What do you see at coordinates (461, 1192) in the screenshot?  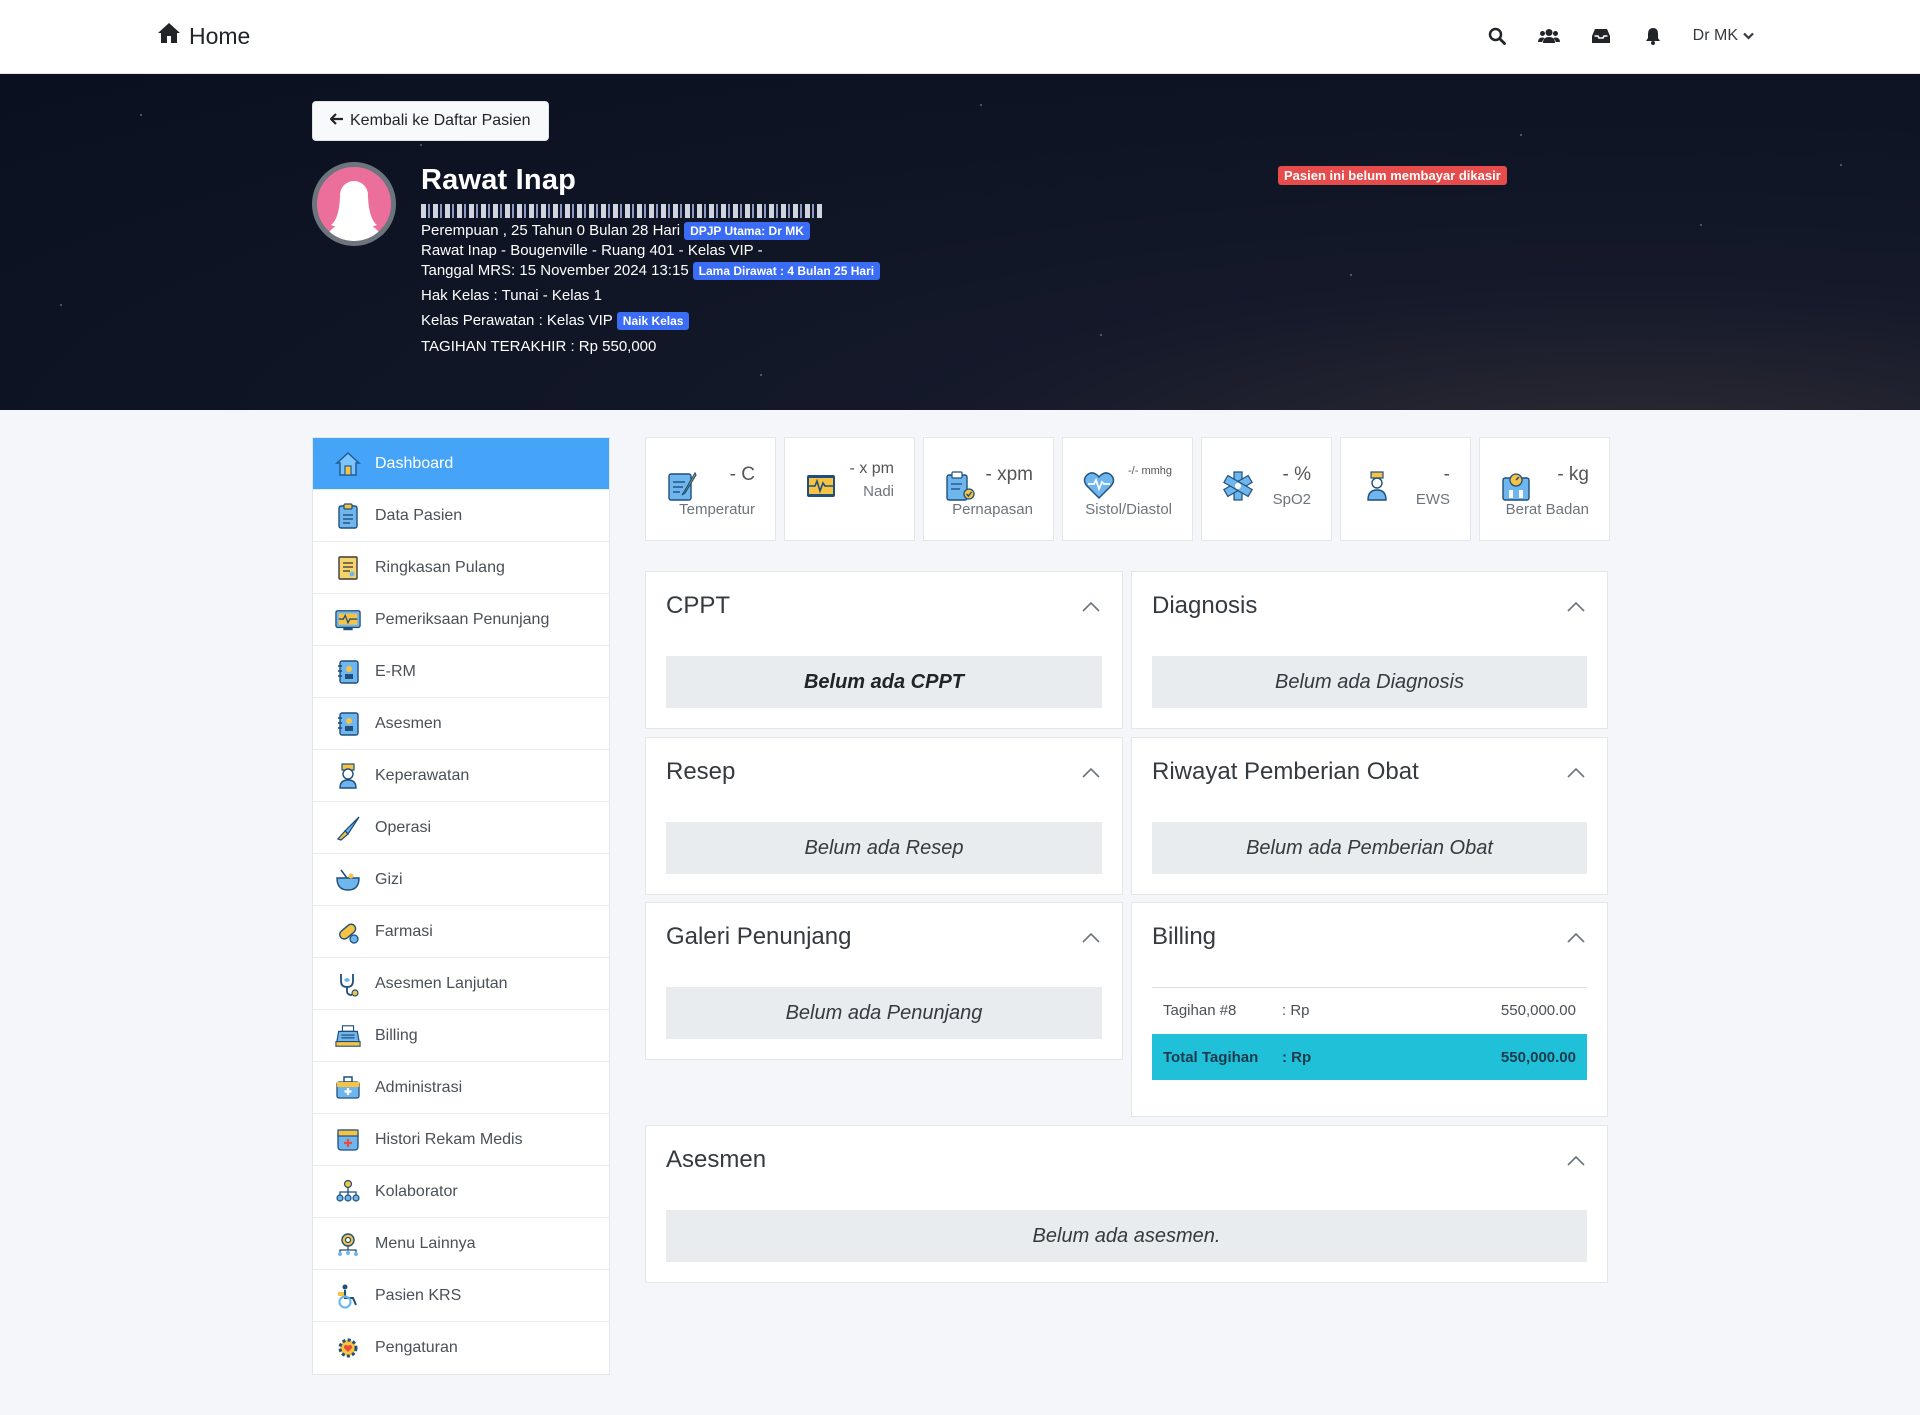 I see `sidebar-item-kolaborator: Kolaborator` at bounding box center [461, 1192].